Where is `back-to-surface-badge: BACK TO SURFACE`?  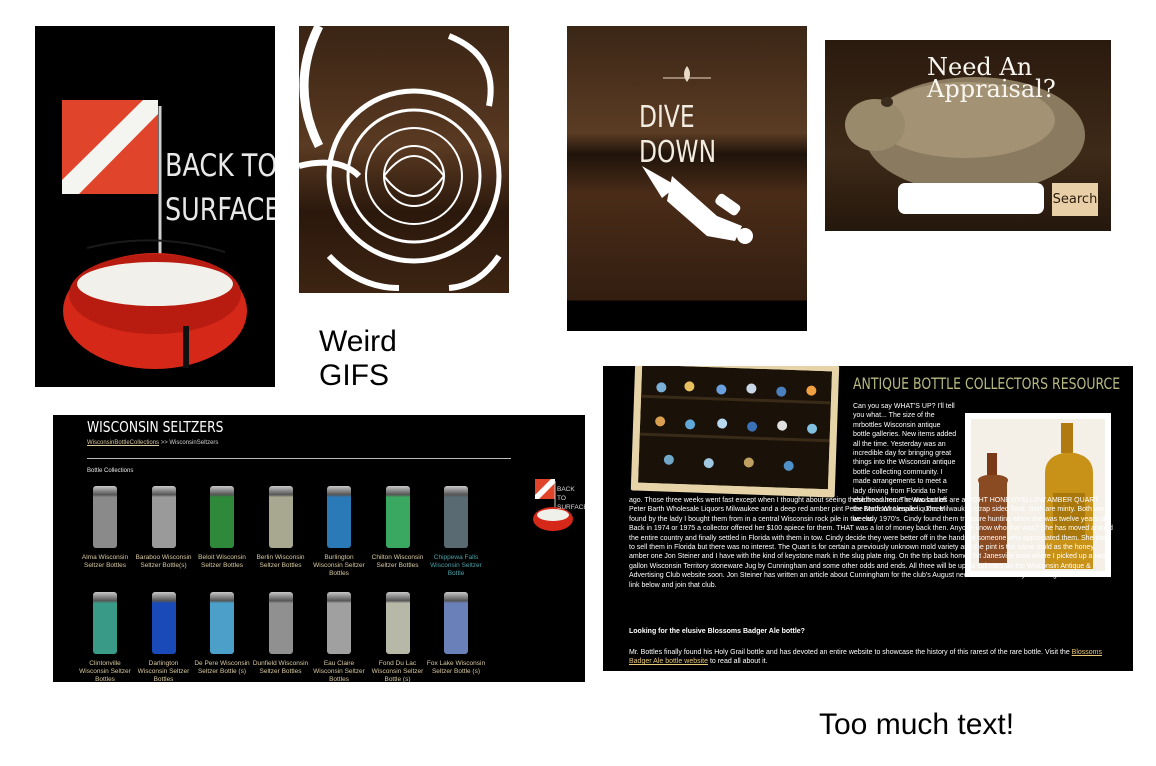 back-to-surface-badge: BACK TO SURFACE is located at coordinates (558, 505).